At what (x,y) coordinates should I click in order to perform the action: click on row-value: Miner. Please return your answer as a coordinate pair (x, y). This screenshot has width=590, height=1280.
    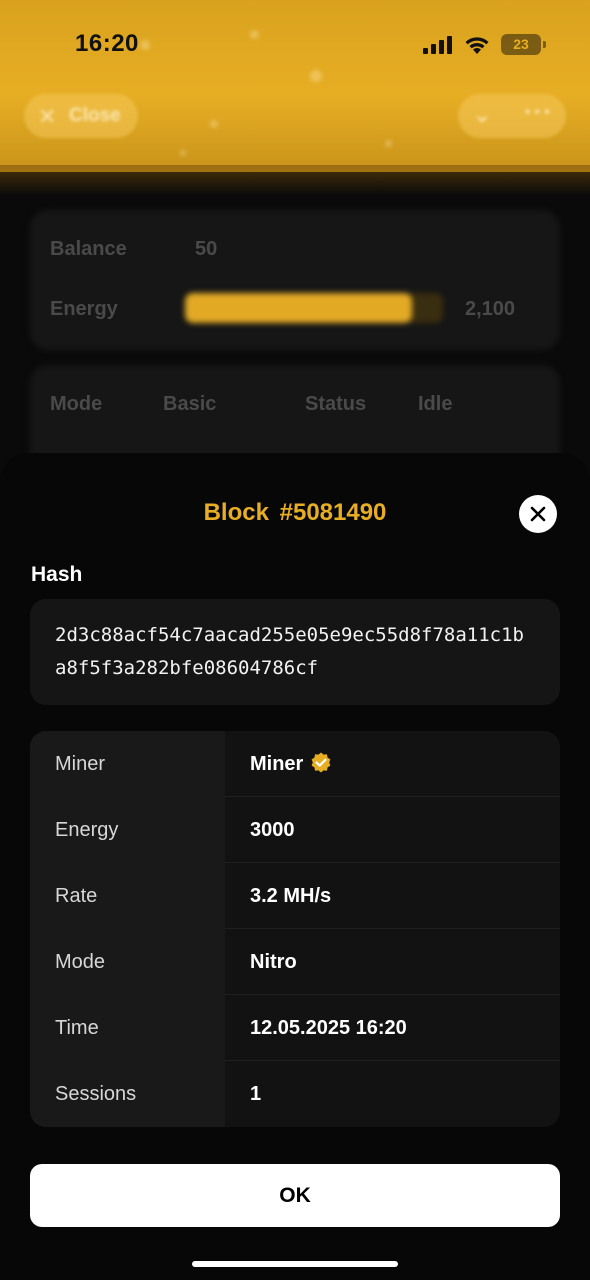
    Looking at the image, I should click on (291, 764).